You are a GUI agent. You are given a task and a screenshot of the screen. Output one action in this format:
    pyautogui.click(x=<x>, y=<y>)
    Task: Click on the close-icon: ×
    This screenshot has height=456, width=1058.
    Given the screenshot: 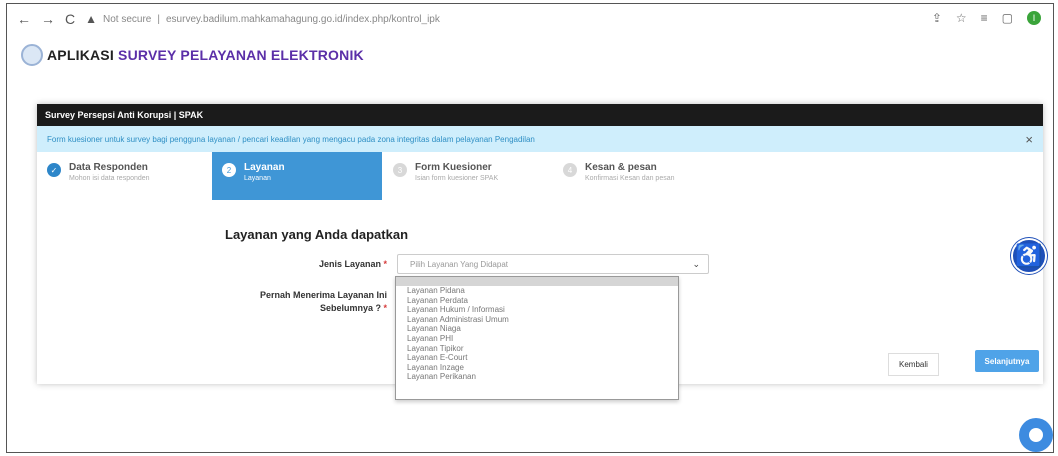 What is the action you would take?
    pyautogui.click(x=1029, y=139)
    